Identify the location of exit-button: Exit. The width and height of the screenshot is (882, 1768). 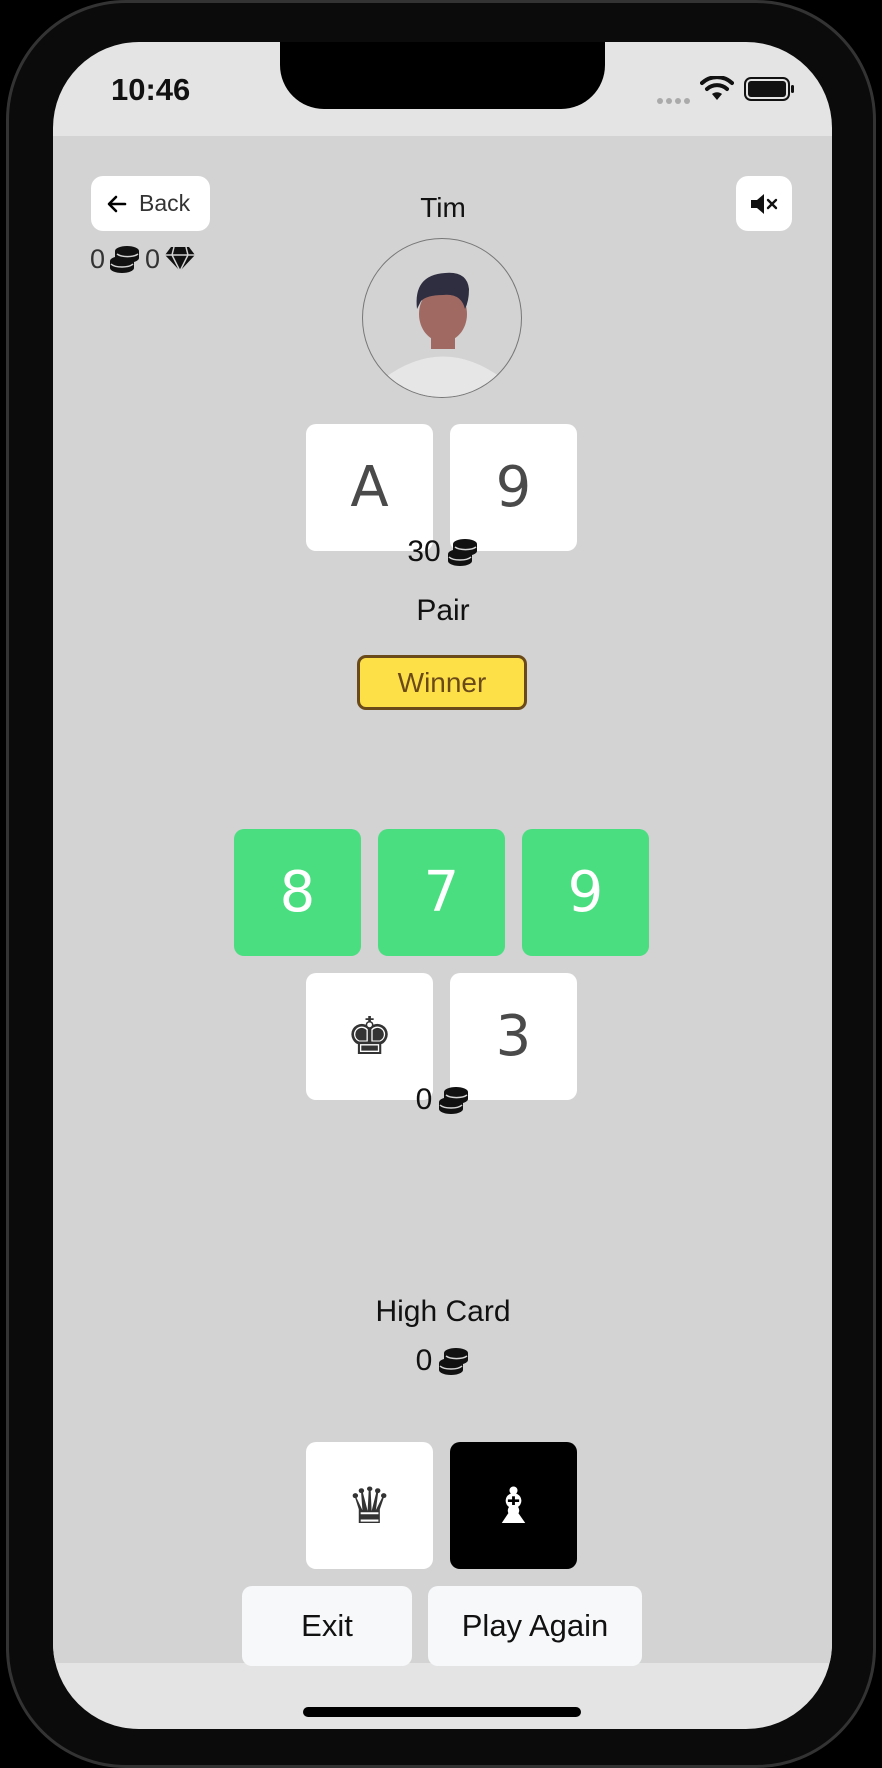
(327, 1626).